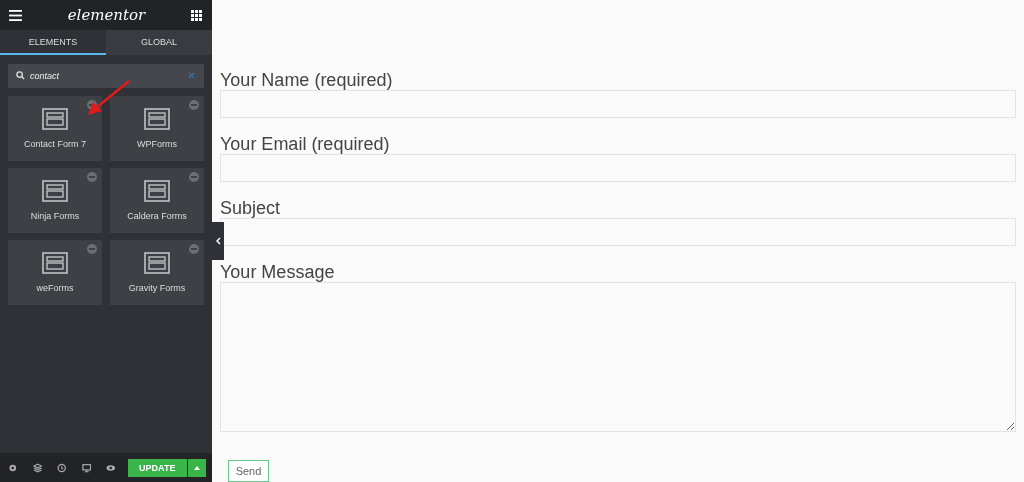  I want to click on widget-label: WPForms, so click(157, 144).